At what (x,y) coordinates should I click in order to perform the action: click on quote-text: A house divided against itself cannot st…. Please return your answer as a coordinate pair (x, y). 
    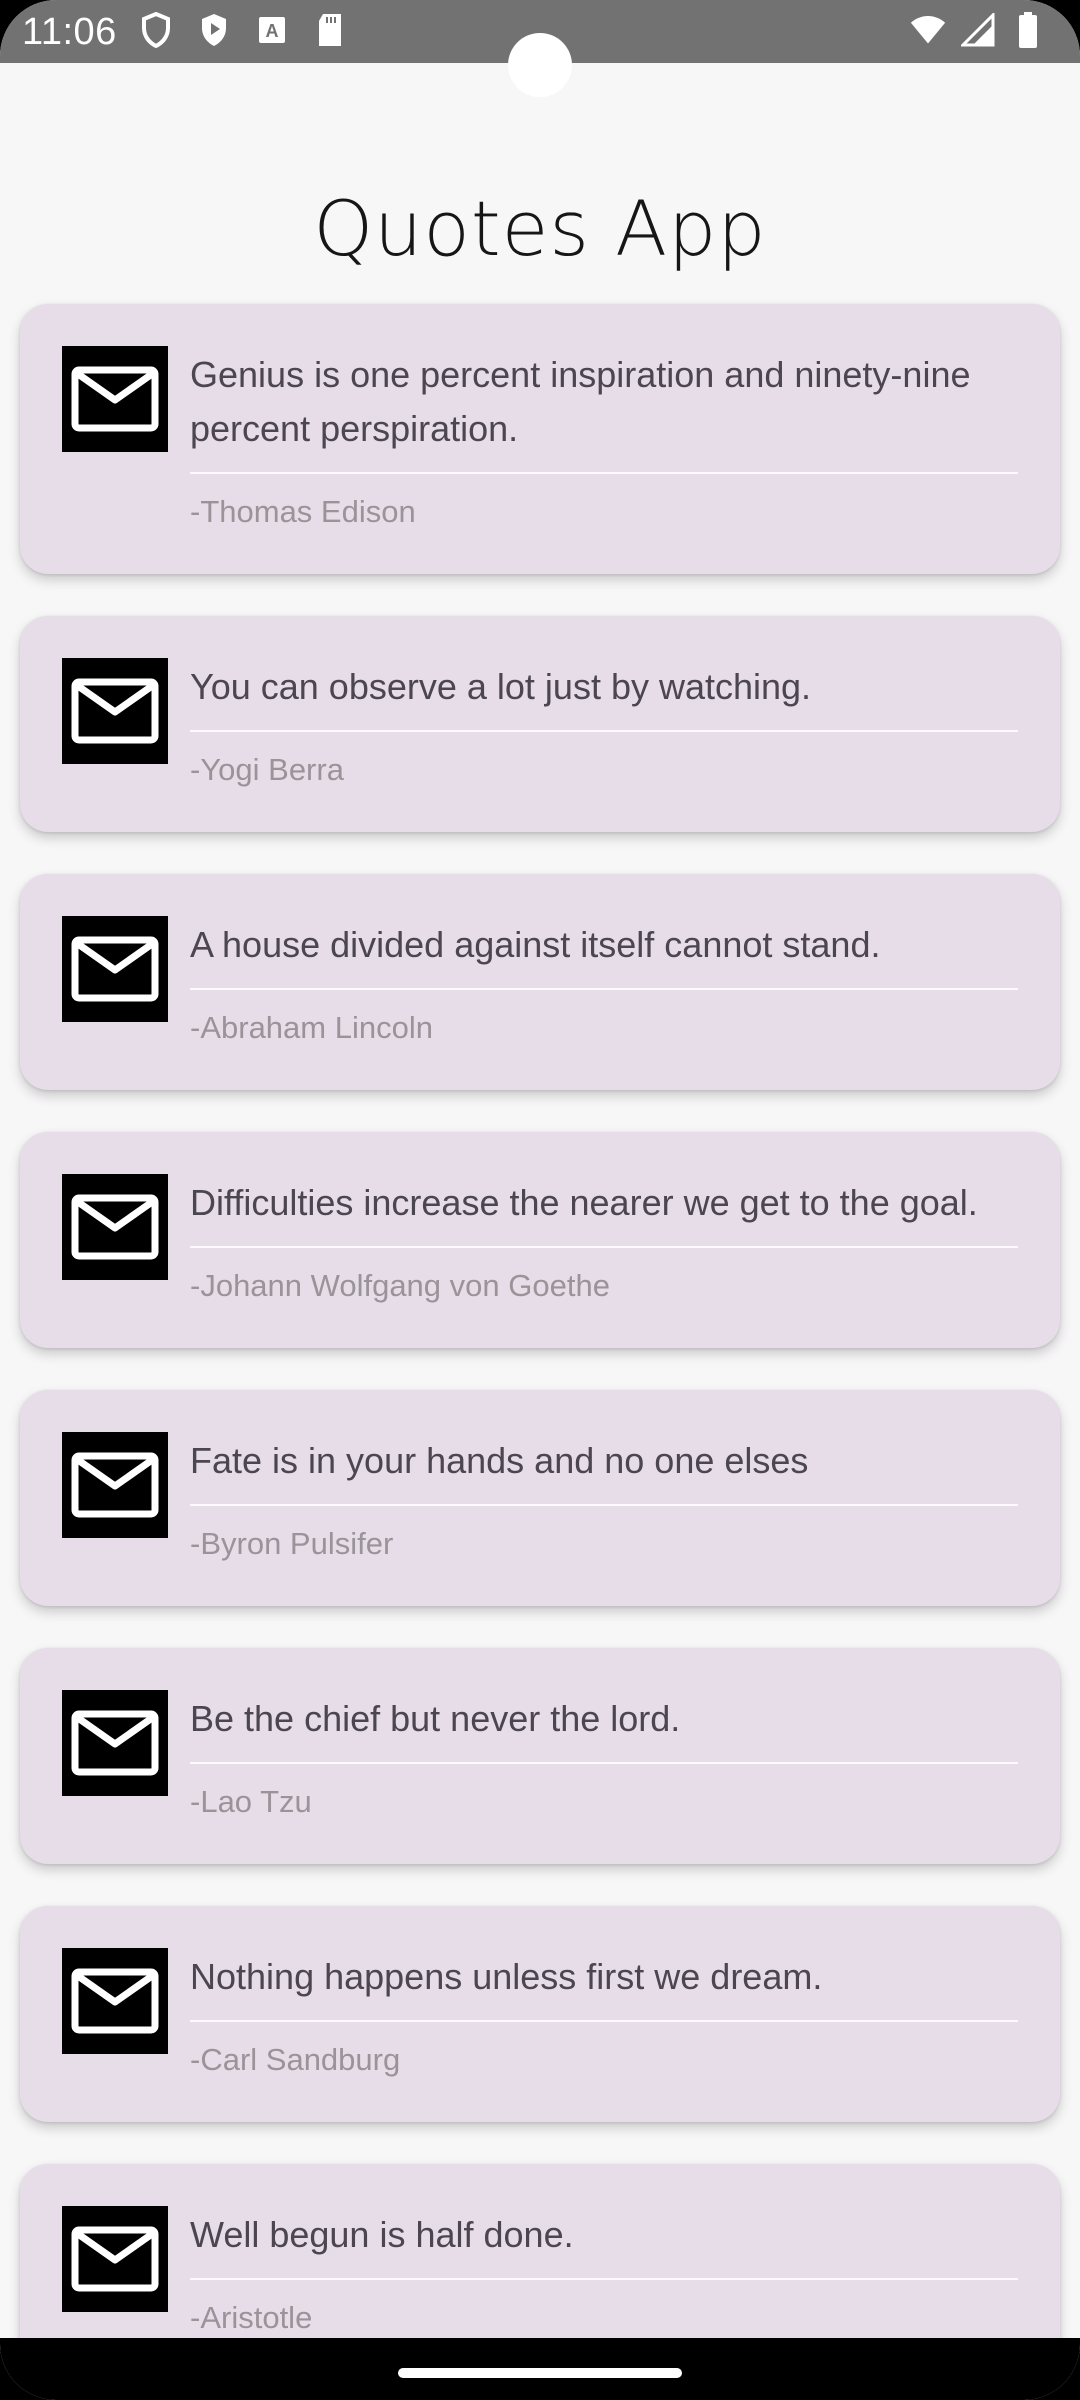
    Looking at the image, I should click on (535, 944).